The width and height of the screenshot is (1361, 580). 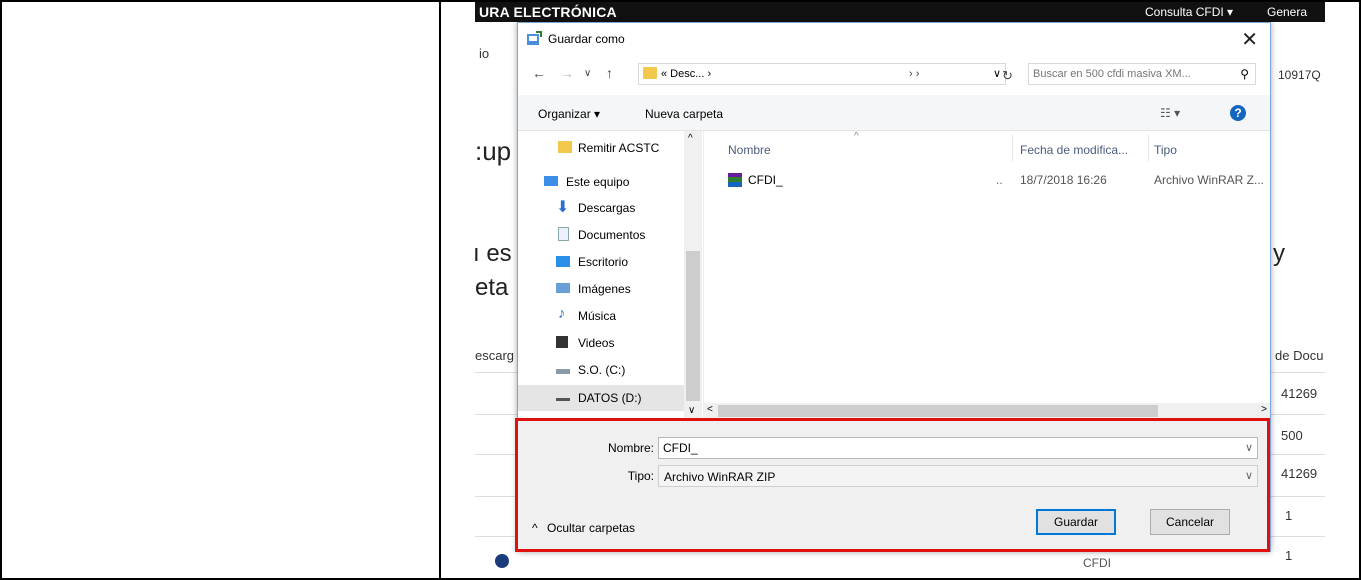 I want to click on bg-cell: 500, so click(x=1292, y=435).